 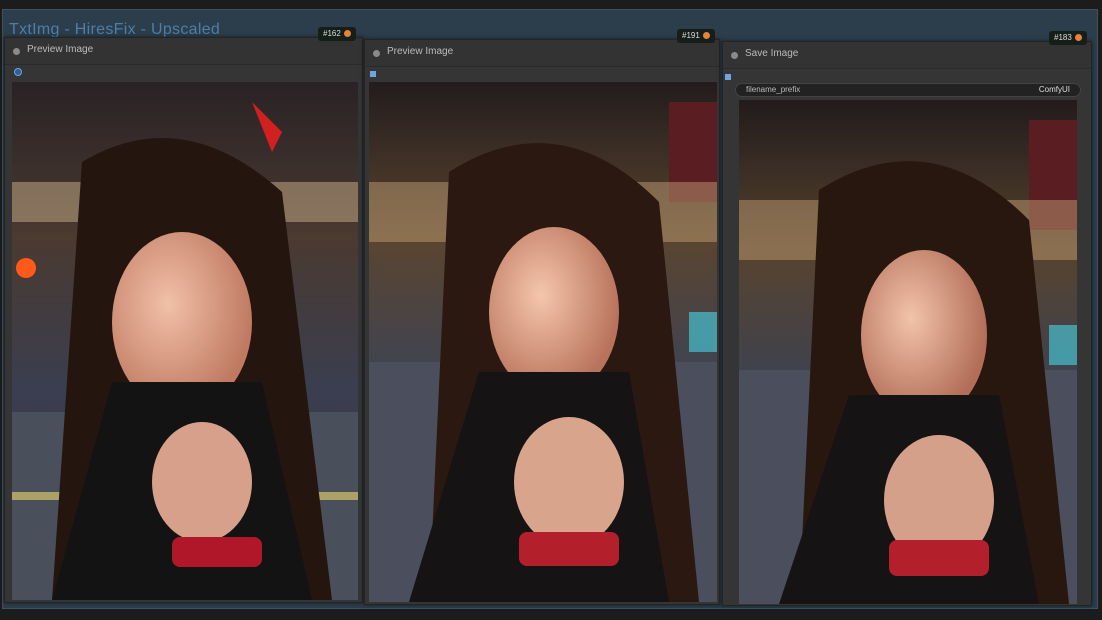 What do you see at coordinates (772, 53) in the screenshot?
I see `node-title: Save Image` at bounding box center [772, 53].